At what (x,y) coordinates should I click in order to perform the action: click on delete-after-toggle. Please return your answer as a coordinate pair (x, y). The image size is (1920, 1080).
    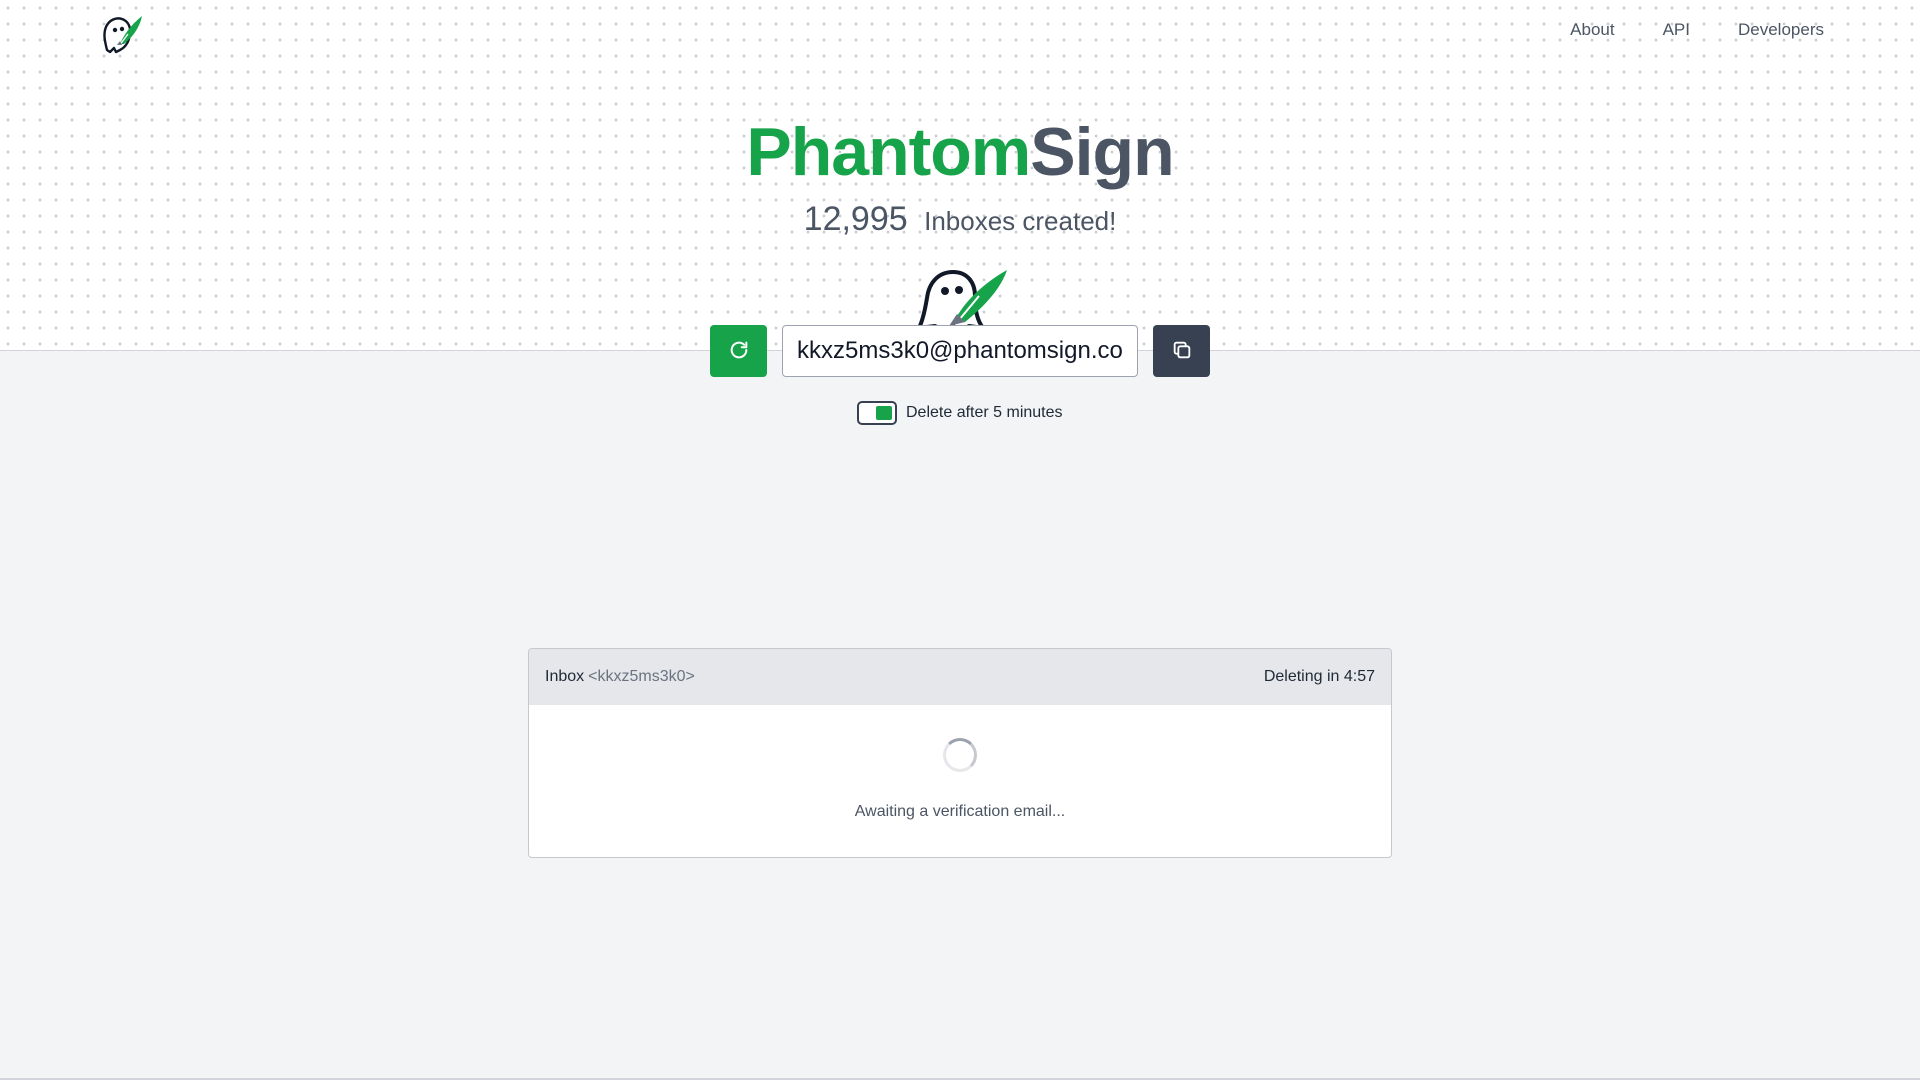
    Looking at the image, I should click on (877, 413).